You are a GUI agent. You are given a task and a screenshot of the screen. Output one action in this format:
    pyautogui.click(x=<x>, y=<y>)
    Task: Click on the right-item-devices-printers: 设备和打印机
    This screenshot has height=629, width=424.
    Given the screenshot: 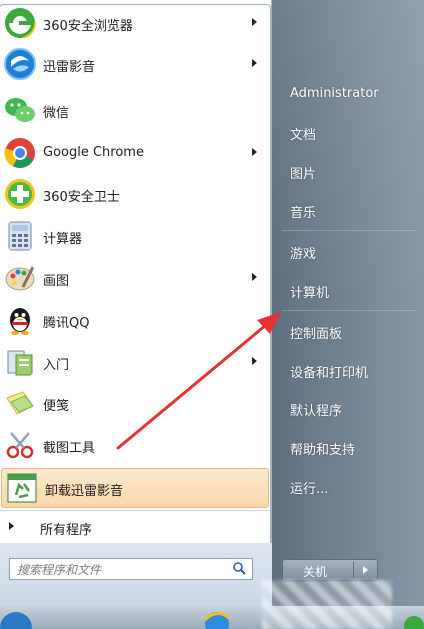 What is the action you would take?
    pyautogui.click(x=329, y=371)
    